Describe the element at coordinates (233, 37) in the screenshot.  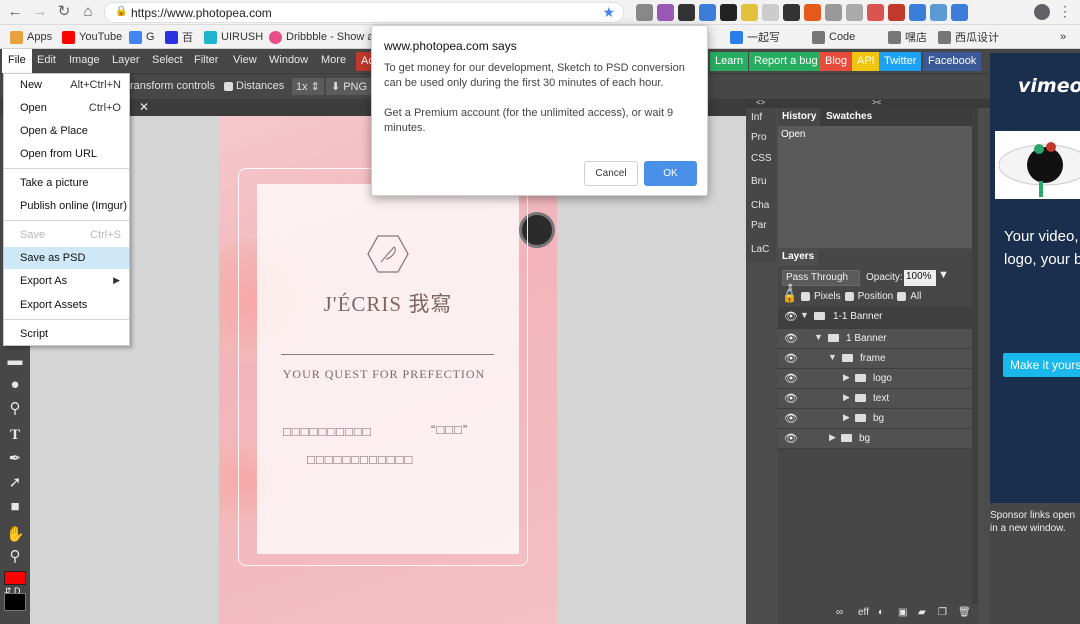
I see `bookmark-uirush: UIRUSH` at that location.